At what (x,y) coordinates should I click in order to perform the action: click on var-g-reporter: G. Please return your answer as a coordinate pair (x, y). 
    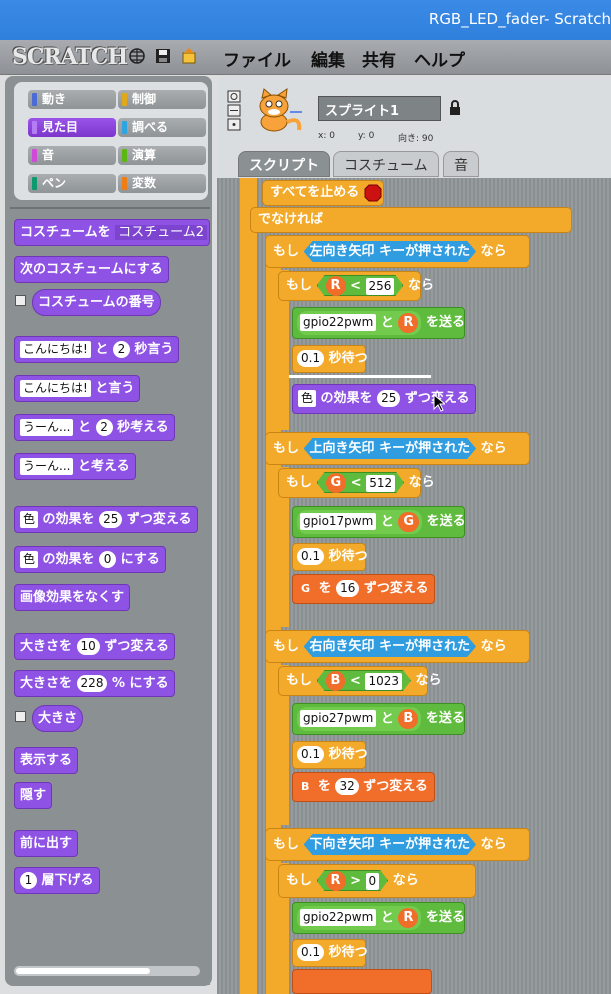
    Looking at the image, I should click on (336, 483).